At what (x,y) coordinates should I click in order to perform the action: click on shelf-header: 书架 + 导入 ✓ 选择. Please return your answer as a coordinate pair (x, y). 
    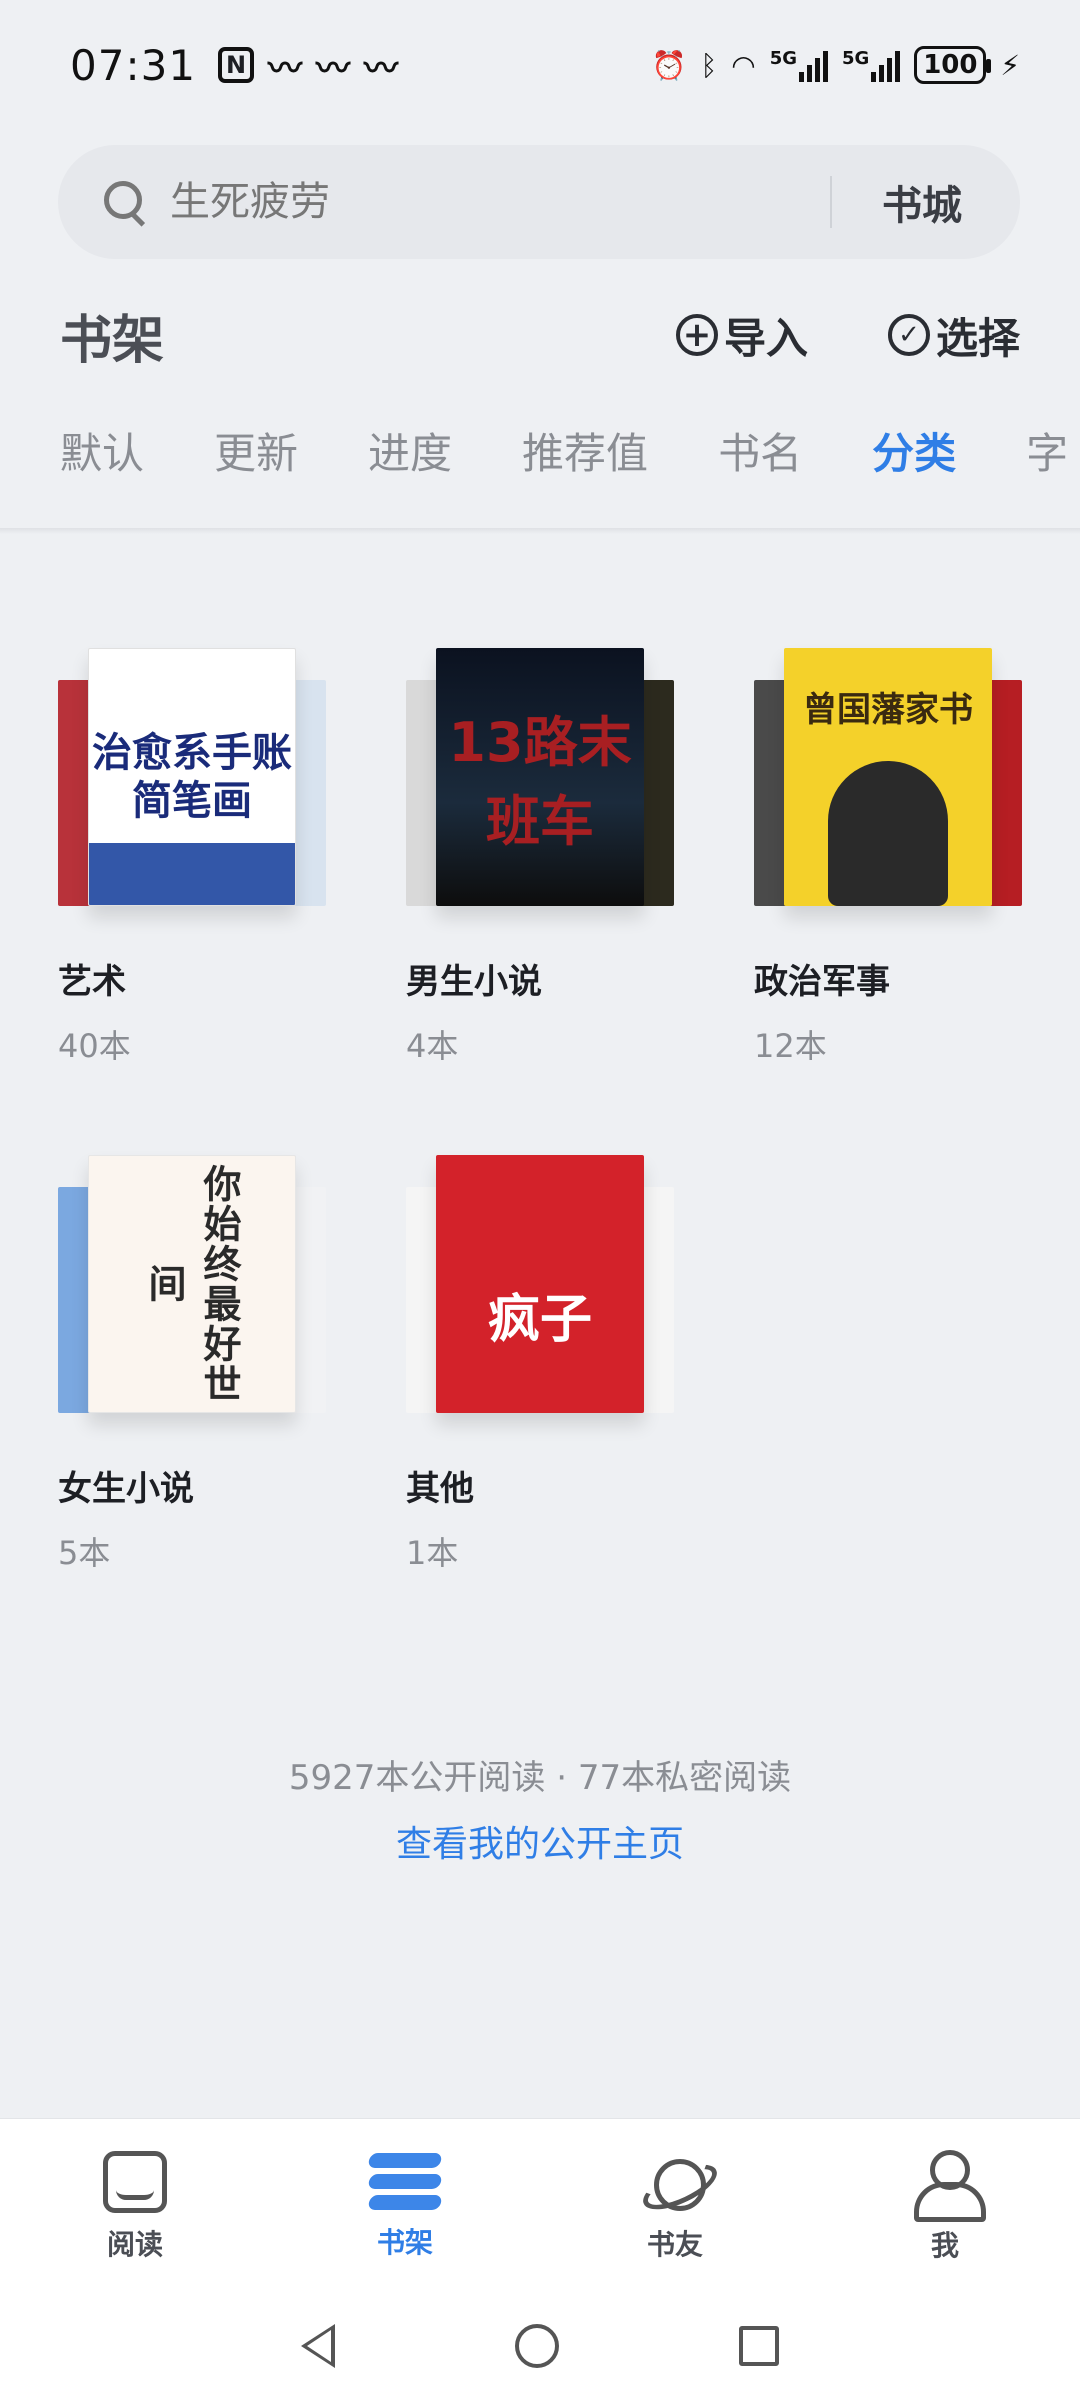
    Looking at the image, I should click on (540, 335).